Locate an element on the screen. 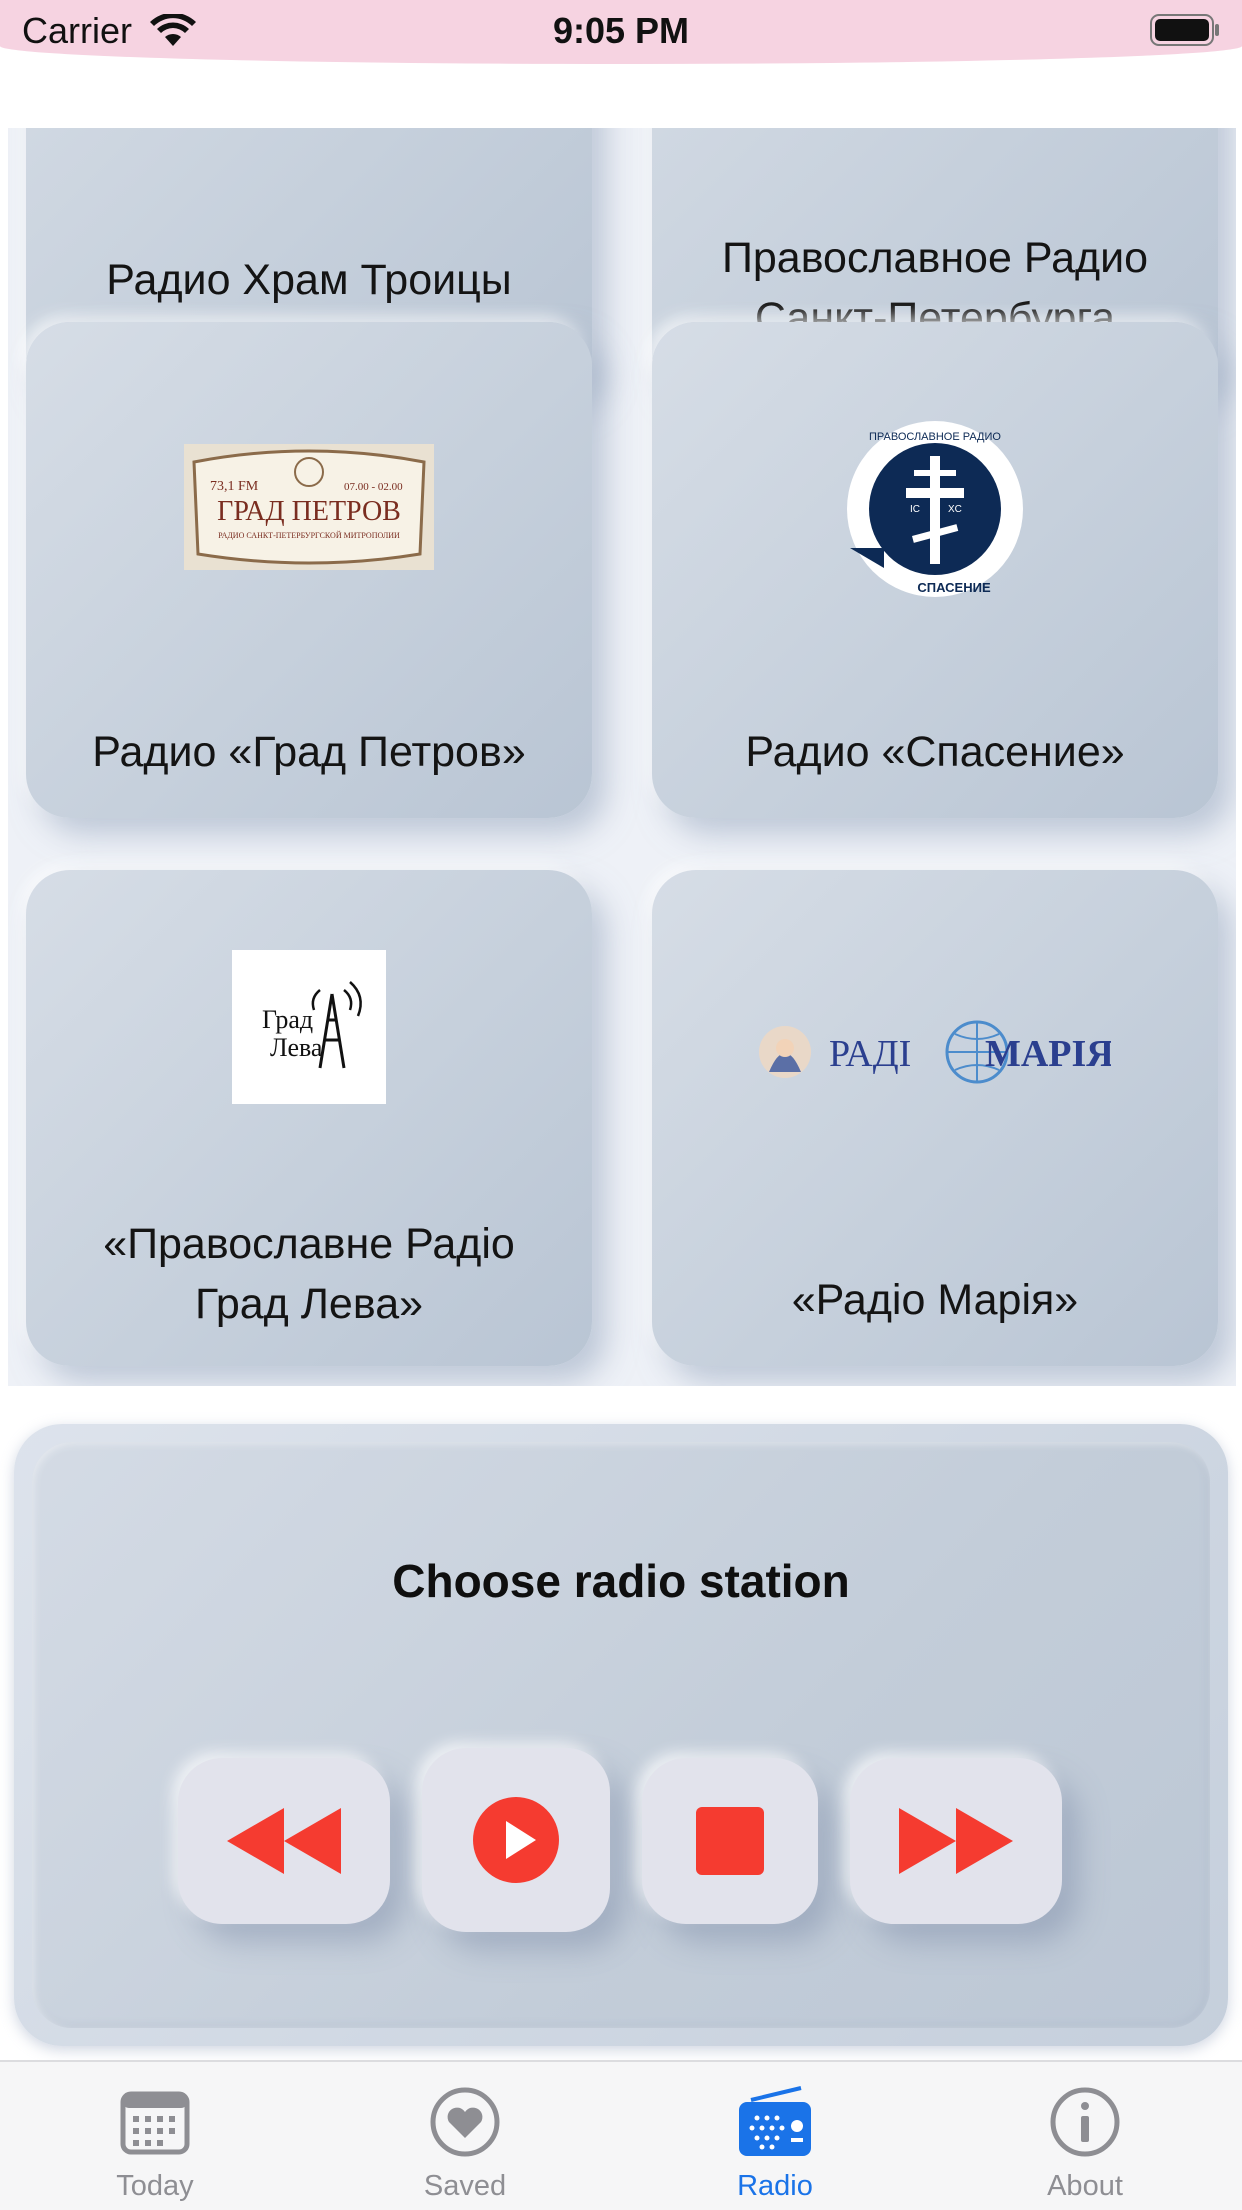 This screenshot has width=1242, height=2210. stop-icon is located at coordinates (730, 1841).